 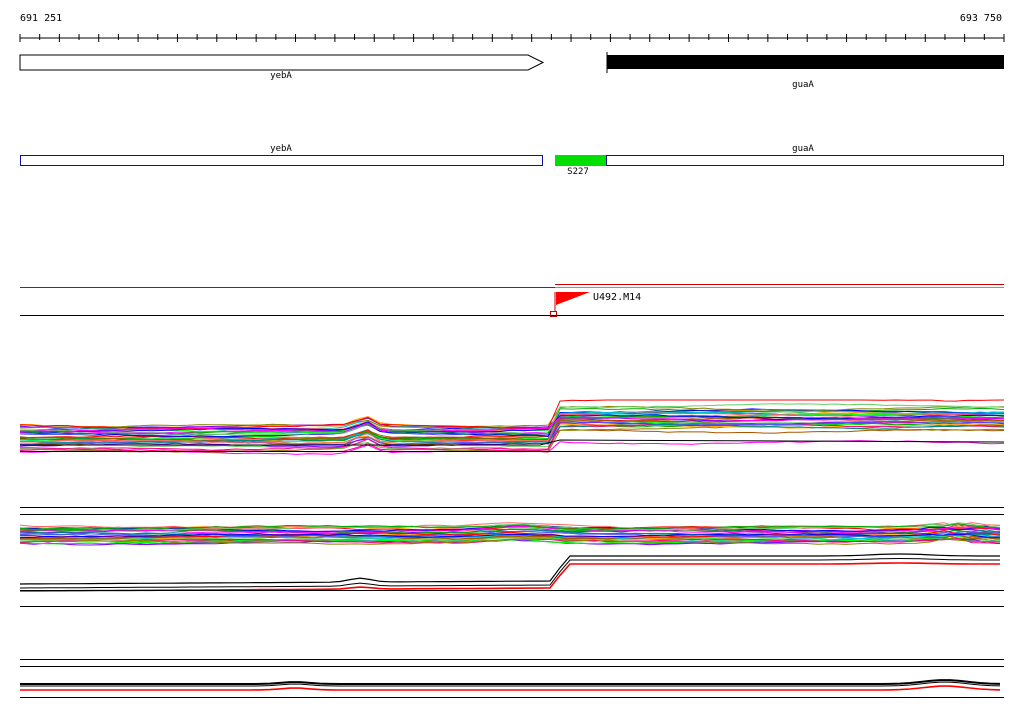 What do you see at coordinates (512, 38) in the screenshot?
I see `coordinate-ruler` at bounding box center [512, 38].